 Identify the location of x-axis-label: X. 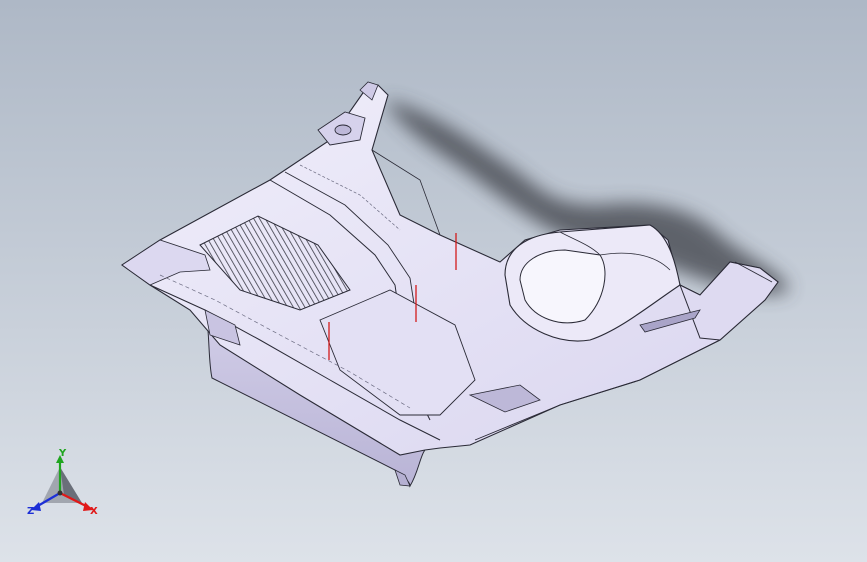
(94, 511).